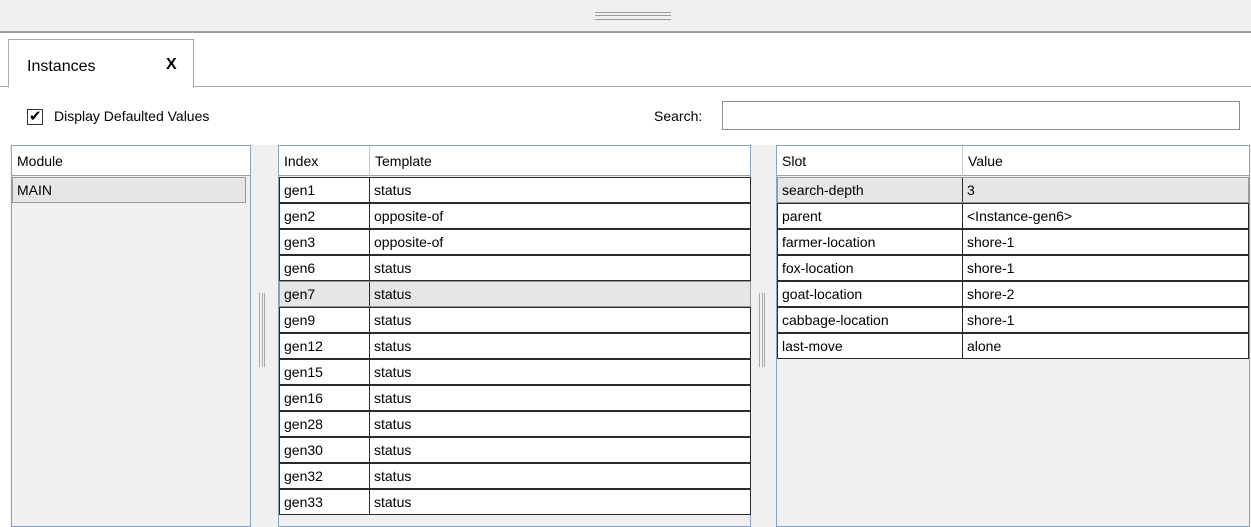  What do you see at coordinates (829, 242) in the screenshot?
I see `slot-name: farmer-location` at bounding box center [829, 242].